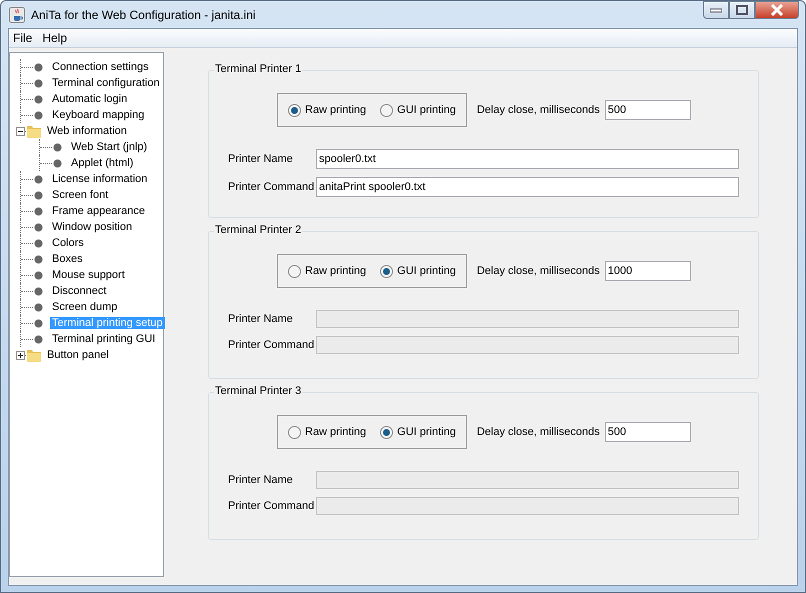 The height and width of the screenshot is (593, 806). What do you see at coordinates (20, 131) in the screenshot?
I see `collapse-icon` at bounding box center [20, 131].